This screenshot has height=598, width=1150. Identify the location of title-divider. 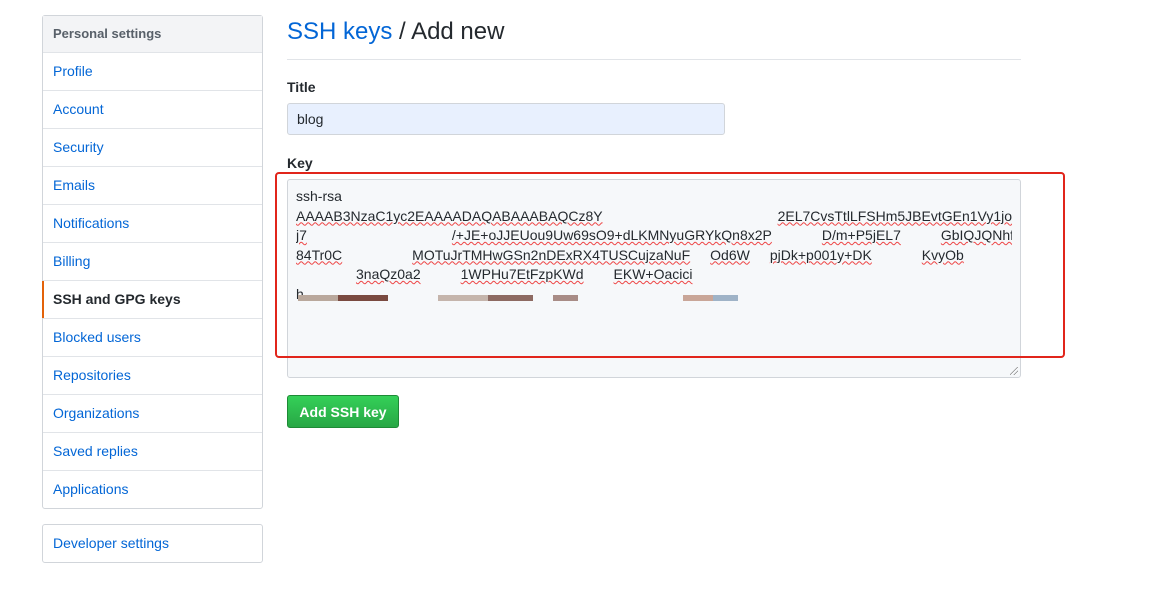
(654, 59).